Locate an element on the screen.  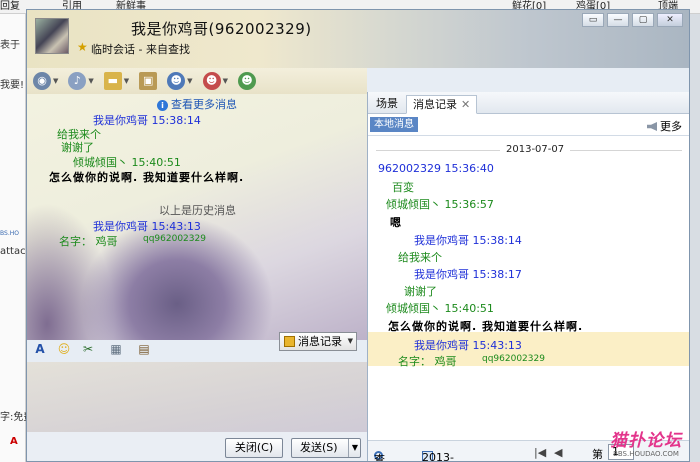
record-header: 我是你鸡哥 15:38:17 is located at coordinates (468, 274).